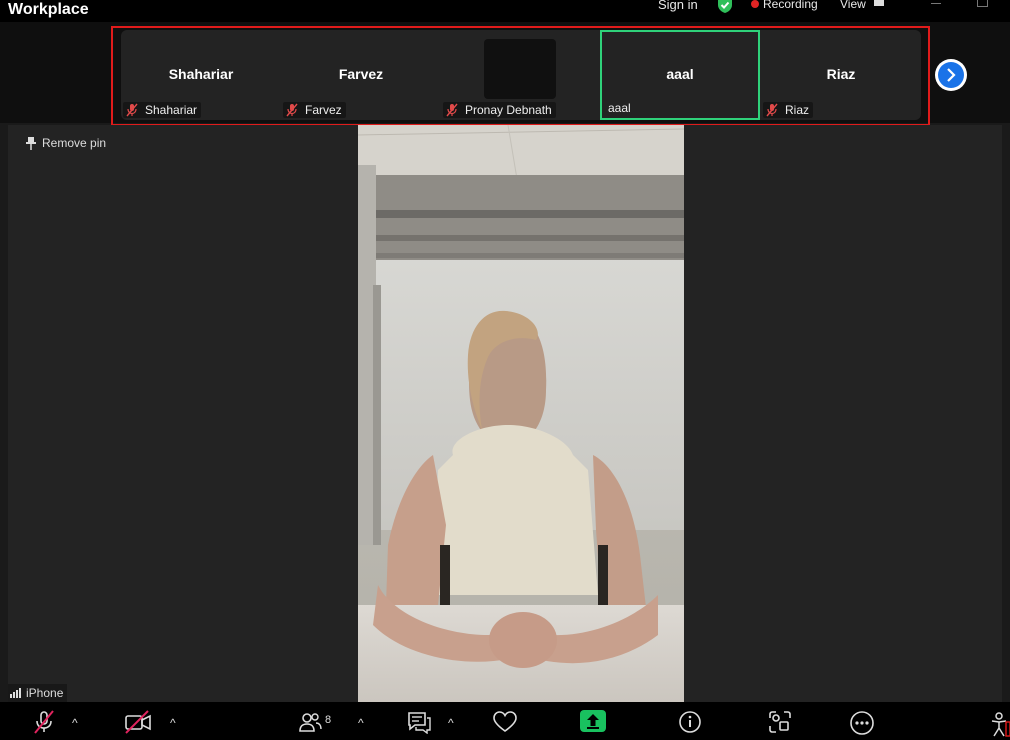  I want to click on participant-tile-farvez: Farvez Farvez, so click(361, 75).